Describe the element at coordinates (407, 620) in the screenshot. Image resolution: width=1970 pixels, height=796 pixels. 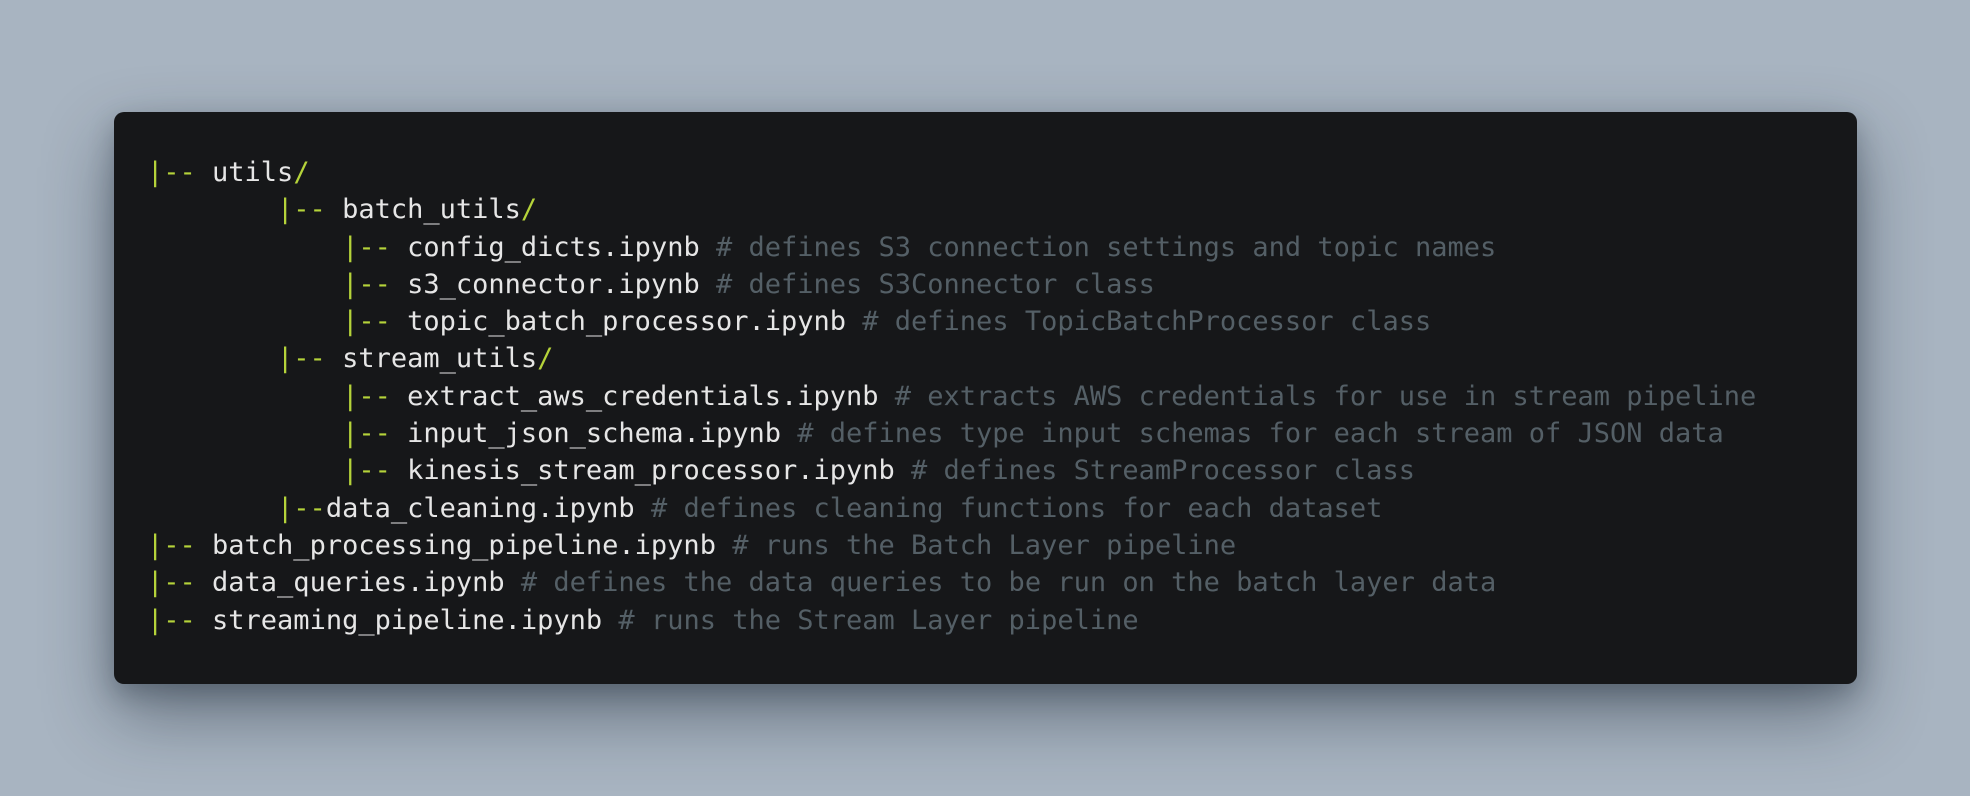
I see `file-name: streaming_pipeline.ipynb` at that location.